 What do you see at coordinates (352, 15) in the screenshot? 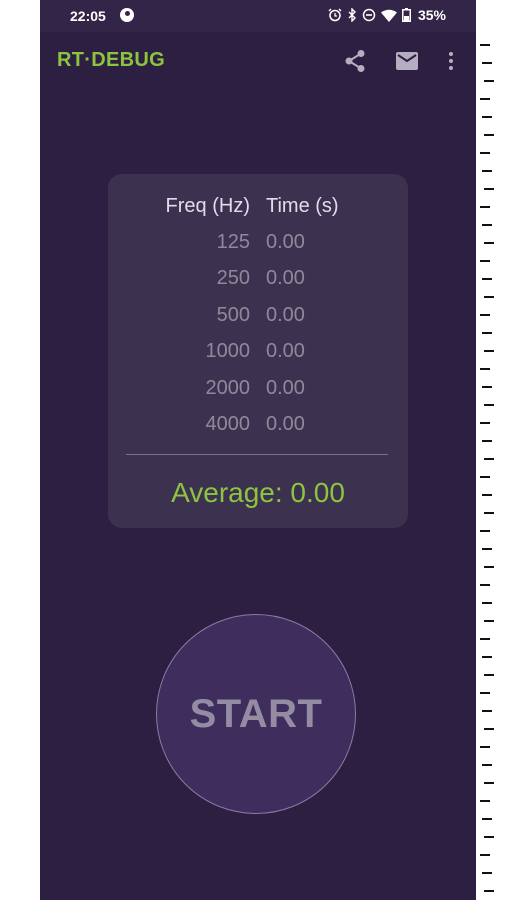
I see `bluetooth-icon` at bounding box center [352, 15].